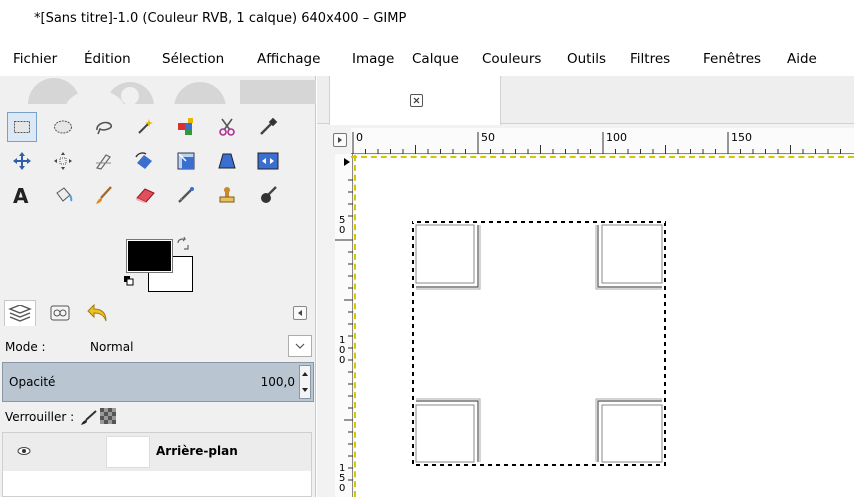 The width and height of the screenshot is (854, 497). I want to click on close-icon, so click(416, 100).